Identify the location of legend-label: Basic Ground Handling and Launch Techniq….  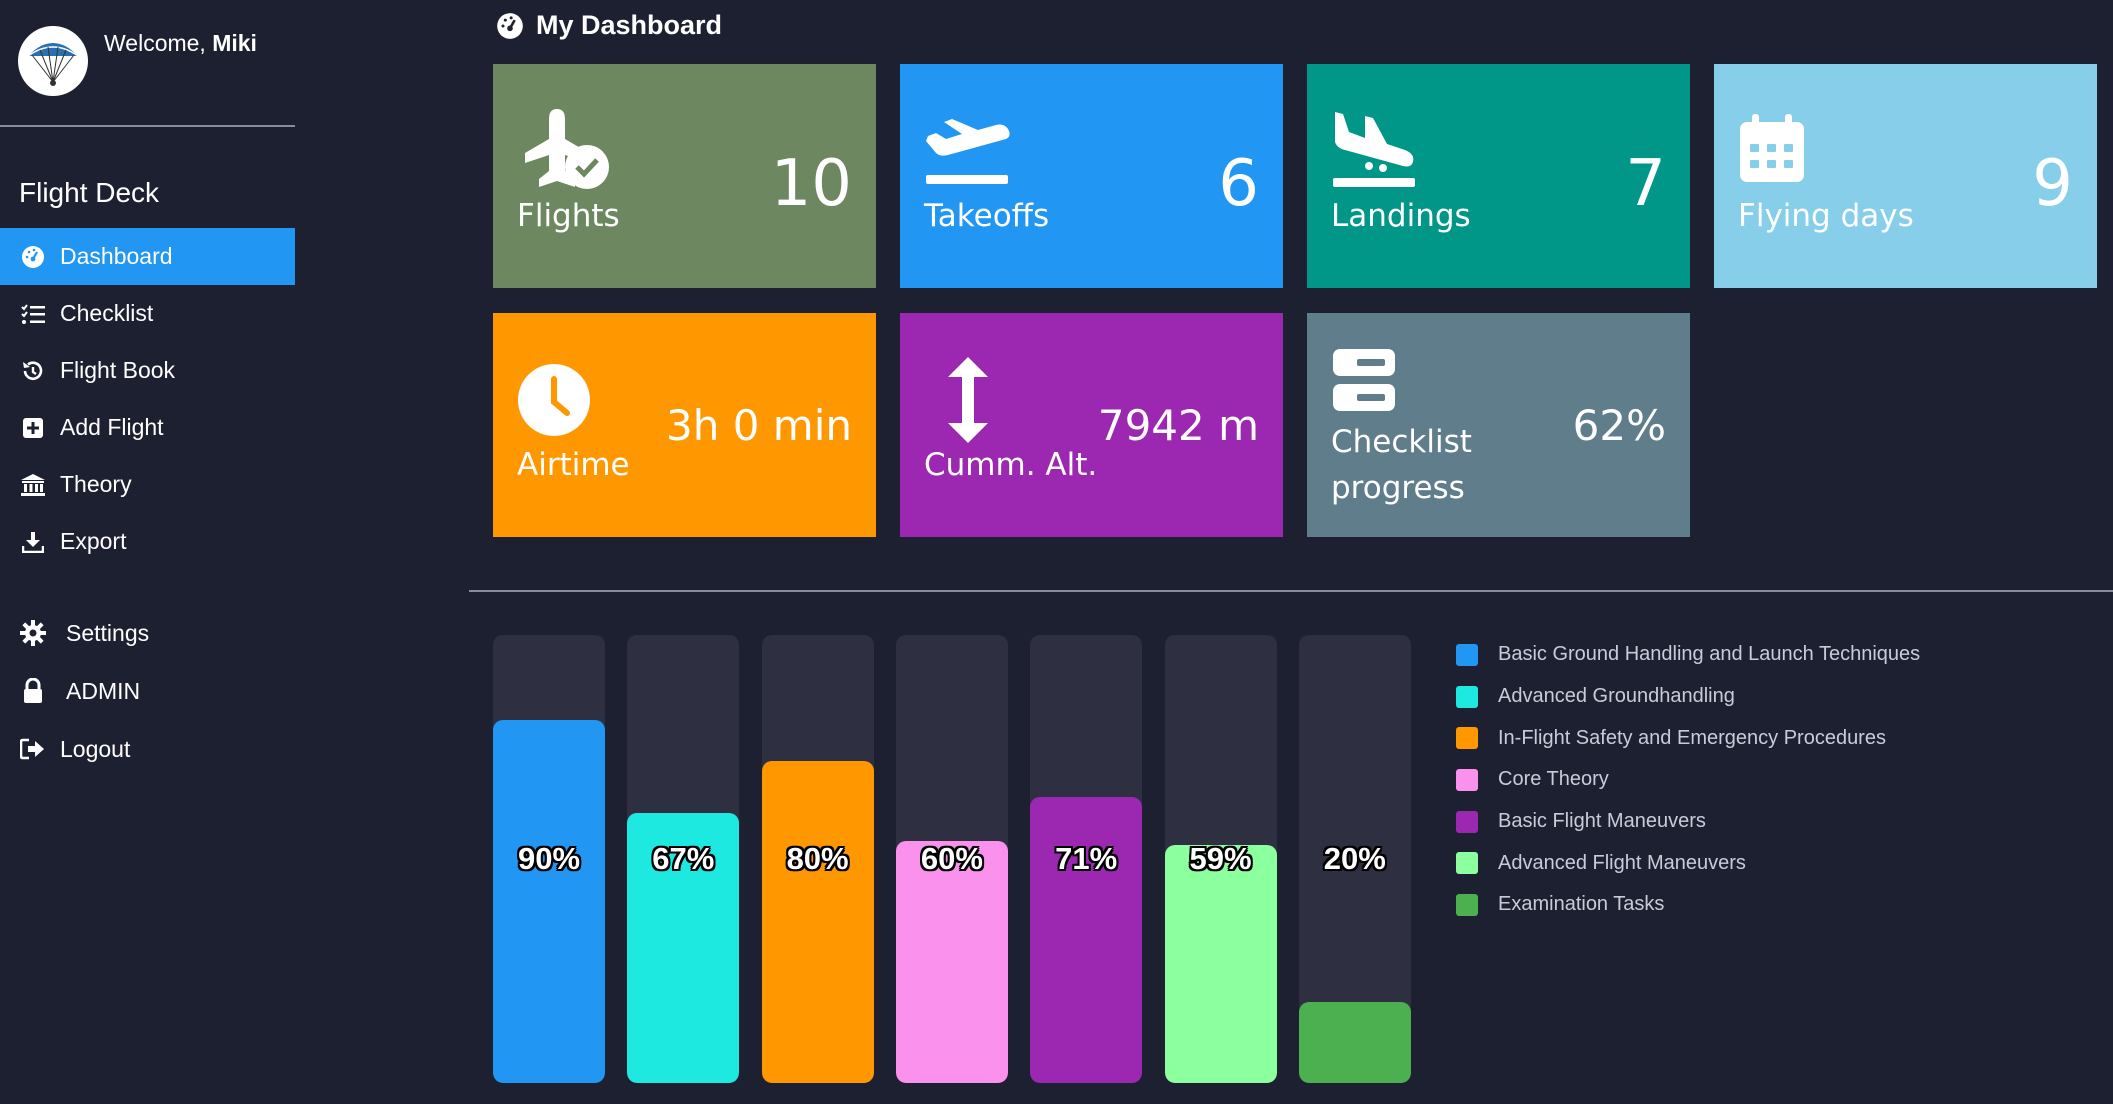
(1709, 654).